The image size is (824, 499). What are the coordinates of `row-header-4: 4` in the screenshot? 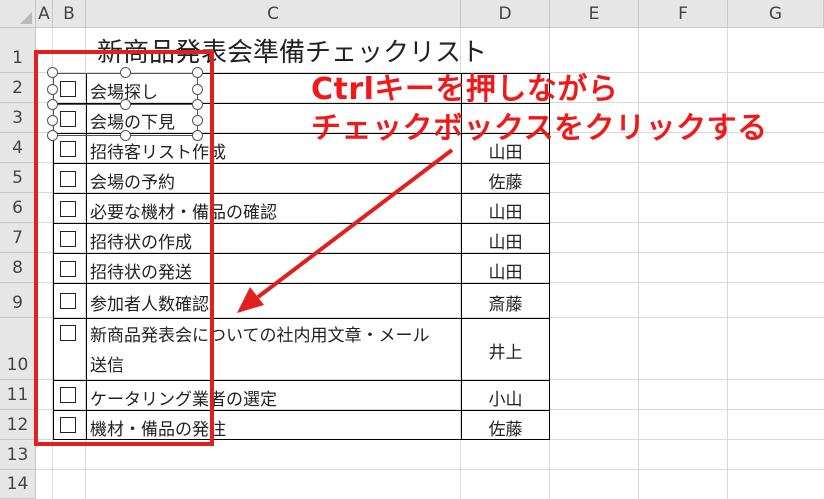 It's located at (18, 148).